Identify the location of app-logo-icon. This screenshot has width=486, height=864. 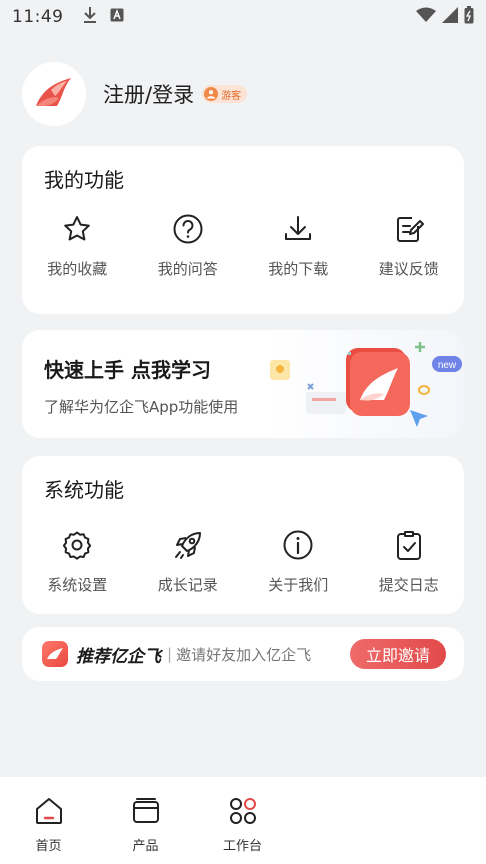
(53, 92).